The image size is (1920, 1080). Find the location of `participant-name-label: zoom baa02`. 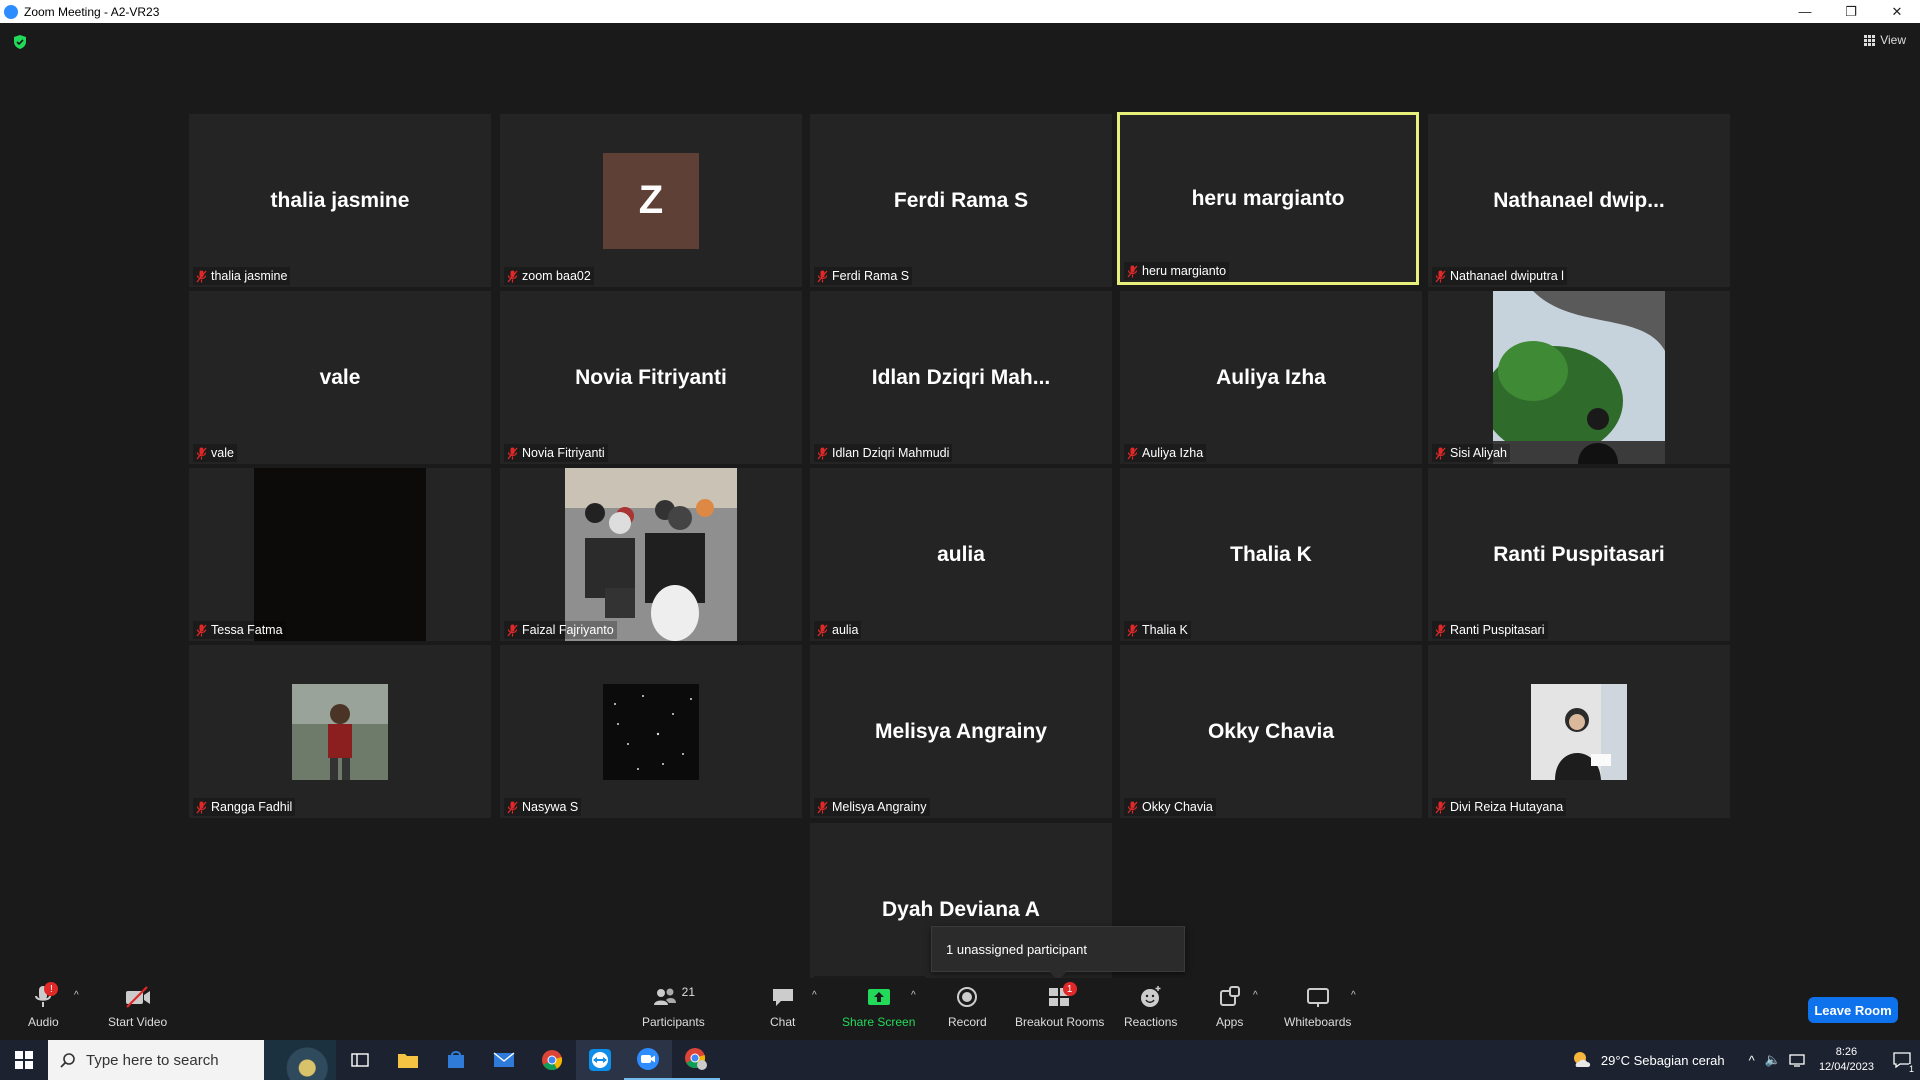

participant-name-label: zoom baa02 is located at coordinates (549, 276).